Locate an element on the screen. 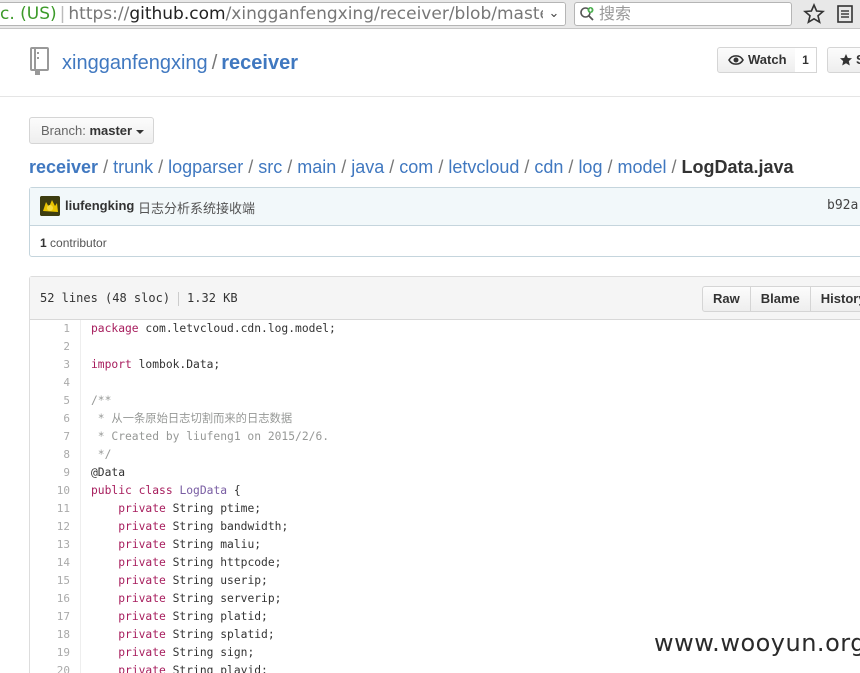 The height and width of the screenshot is (673, 860). line-number: 16 is located at coordinates (50, 599).